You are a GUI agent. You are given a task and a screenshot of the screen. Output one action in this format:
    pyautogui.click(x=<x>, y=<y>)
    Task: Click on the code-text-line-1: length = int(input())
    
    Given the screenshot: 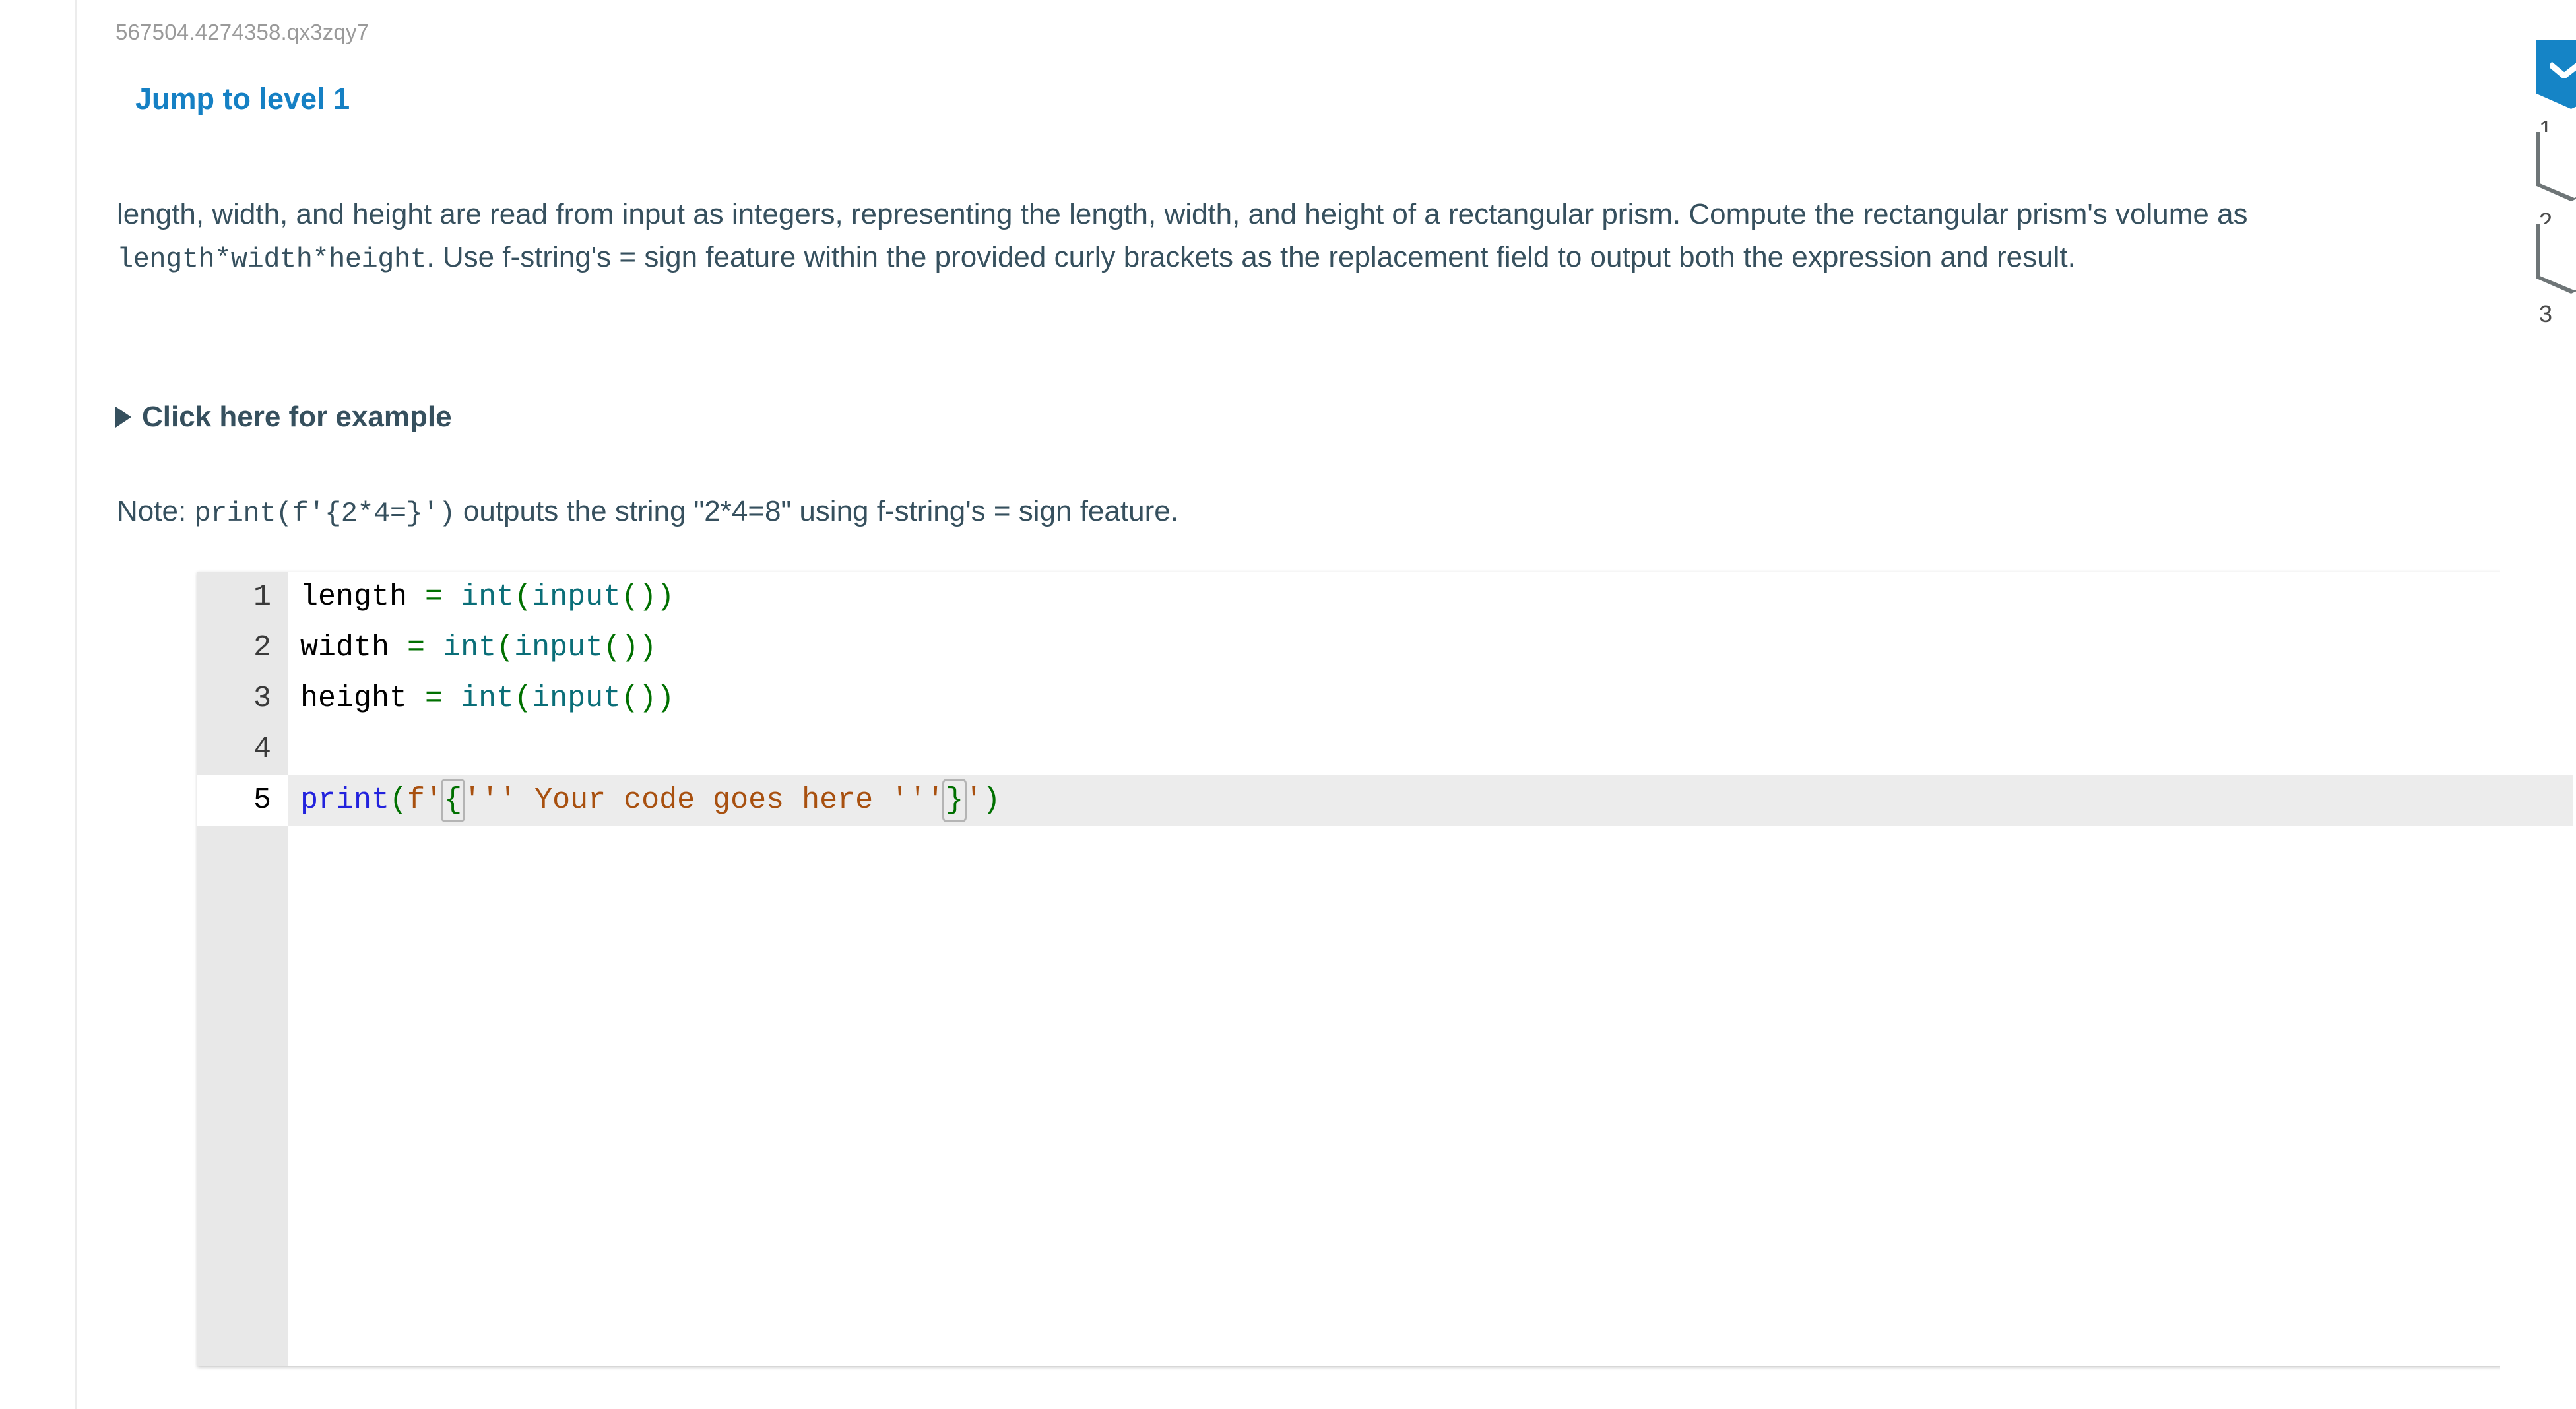 What is the action you would take?
    pyautogui.click(x=1430, y=597)
    